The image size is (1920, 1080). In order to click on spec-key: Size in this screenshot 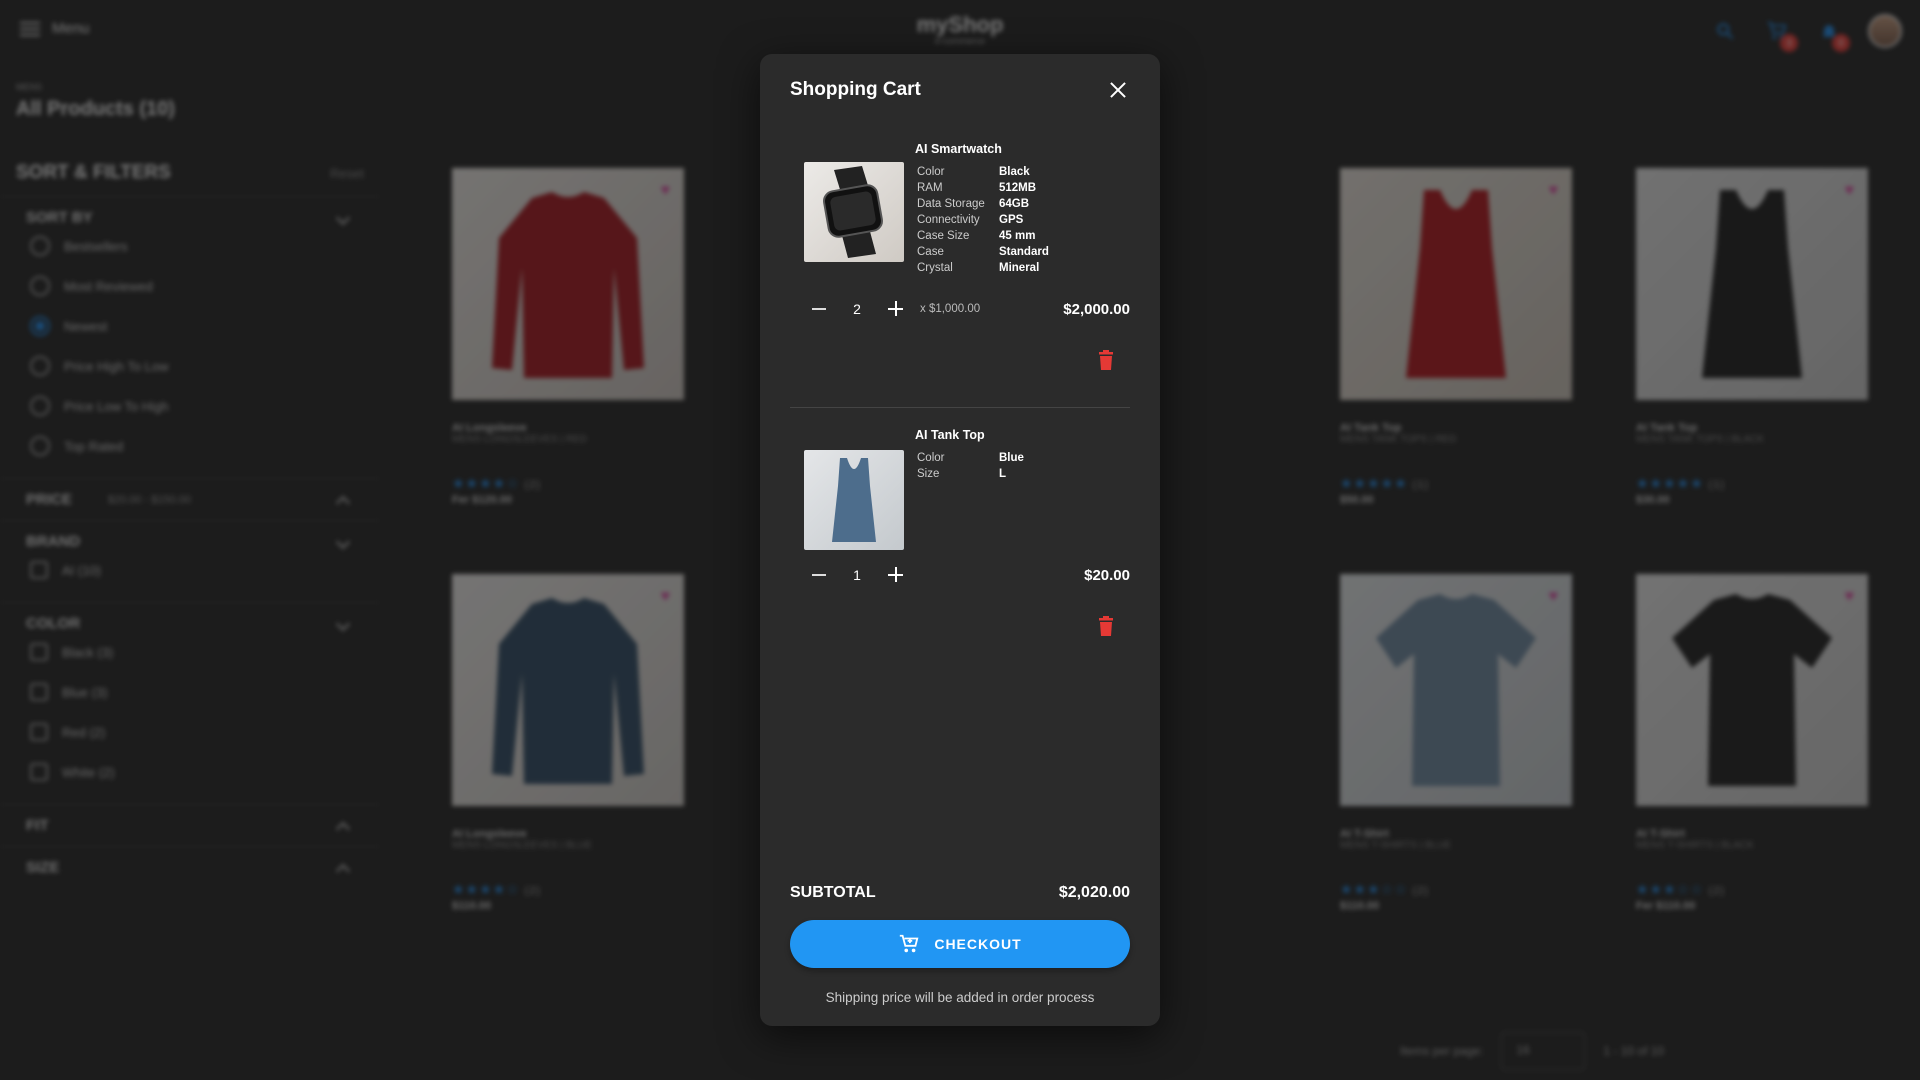, I will do `click(928, 474)`.